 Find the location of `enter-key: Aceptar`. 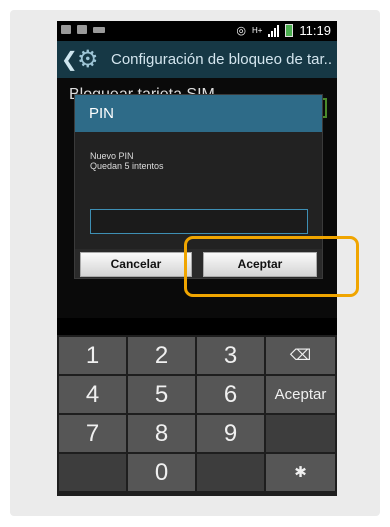

enter-key: Aceptar is located at coordinates (300, 394).